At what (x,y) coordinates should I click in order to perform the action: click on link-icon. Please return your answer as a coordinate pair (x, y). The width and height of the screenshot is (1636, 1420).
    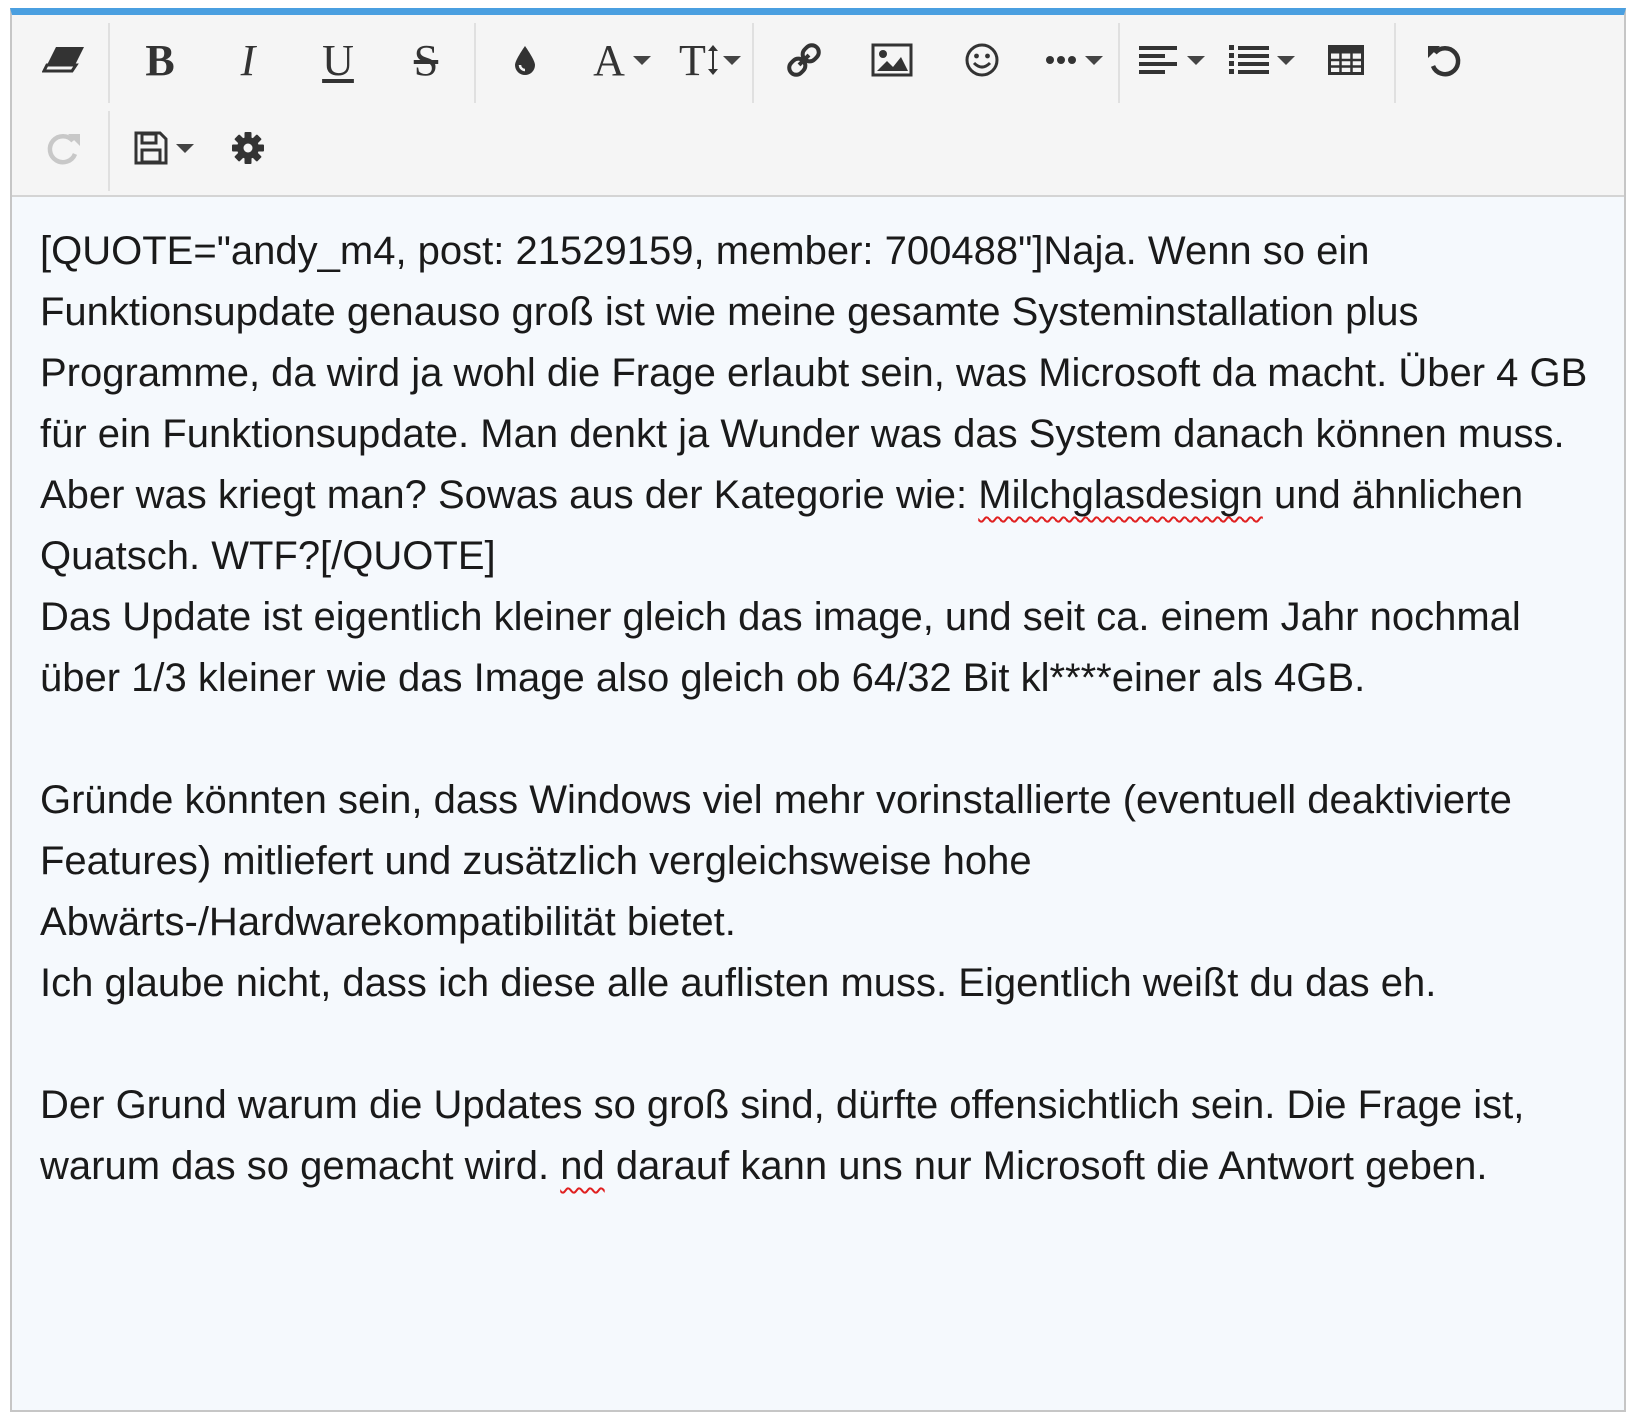
    Looking at the image, I should click on (804, 60).